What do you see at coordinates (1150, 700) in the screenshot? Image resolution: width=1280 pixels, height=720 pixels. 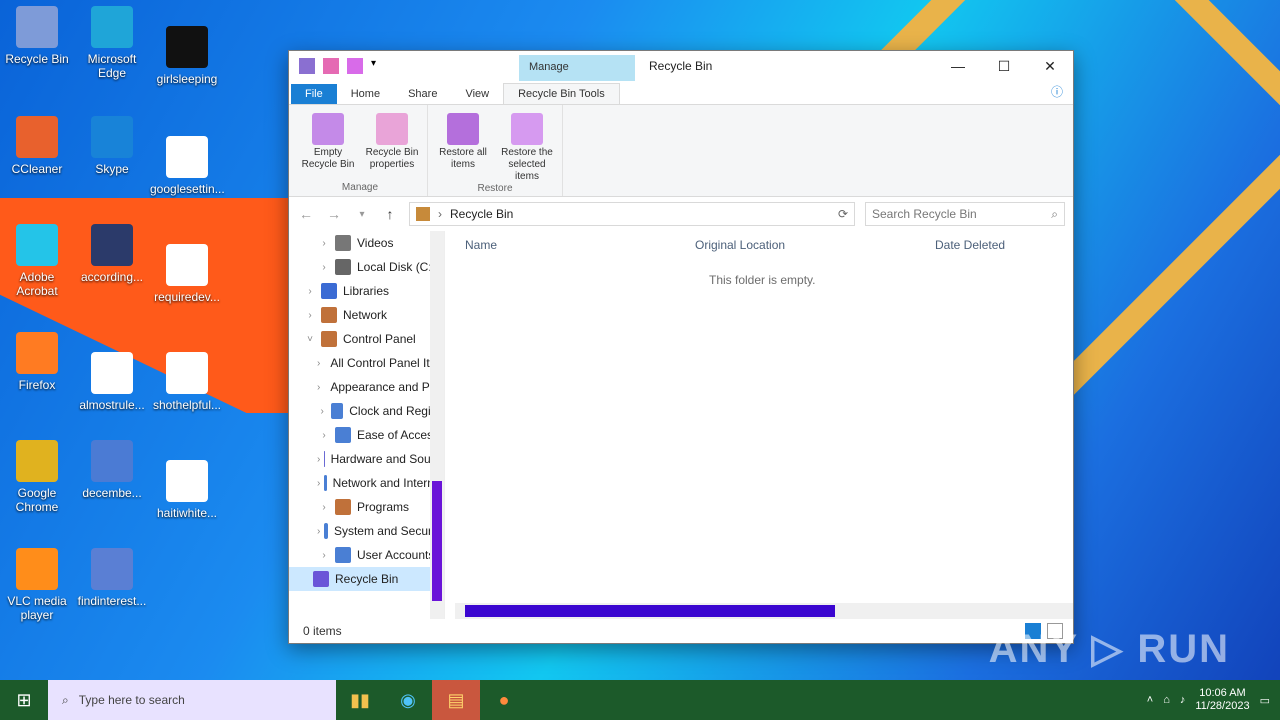 I see `chevron-up-icon: ˄` at bounding box center [1150, 700].